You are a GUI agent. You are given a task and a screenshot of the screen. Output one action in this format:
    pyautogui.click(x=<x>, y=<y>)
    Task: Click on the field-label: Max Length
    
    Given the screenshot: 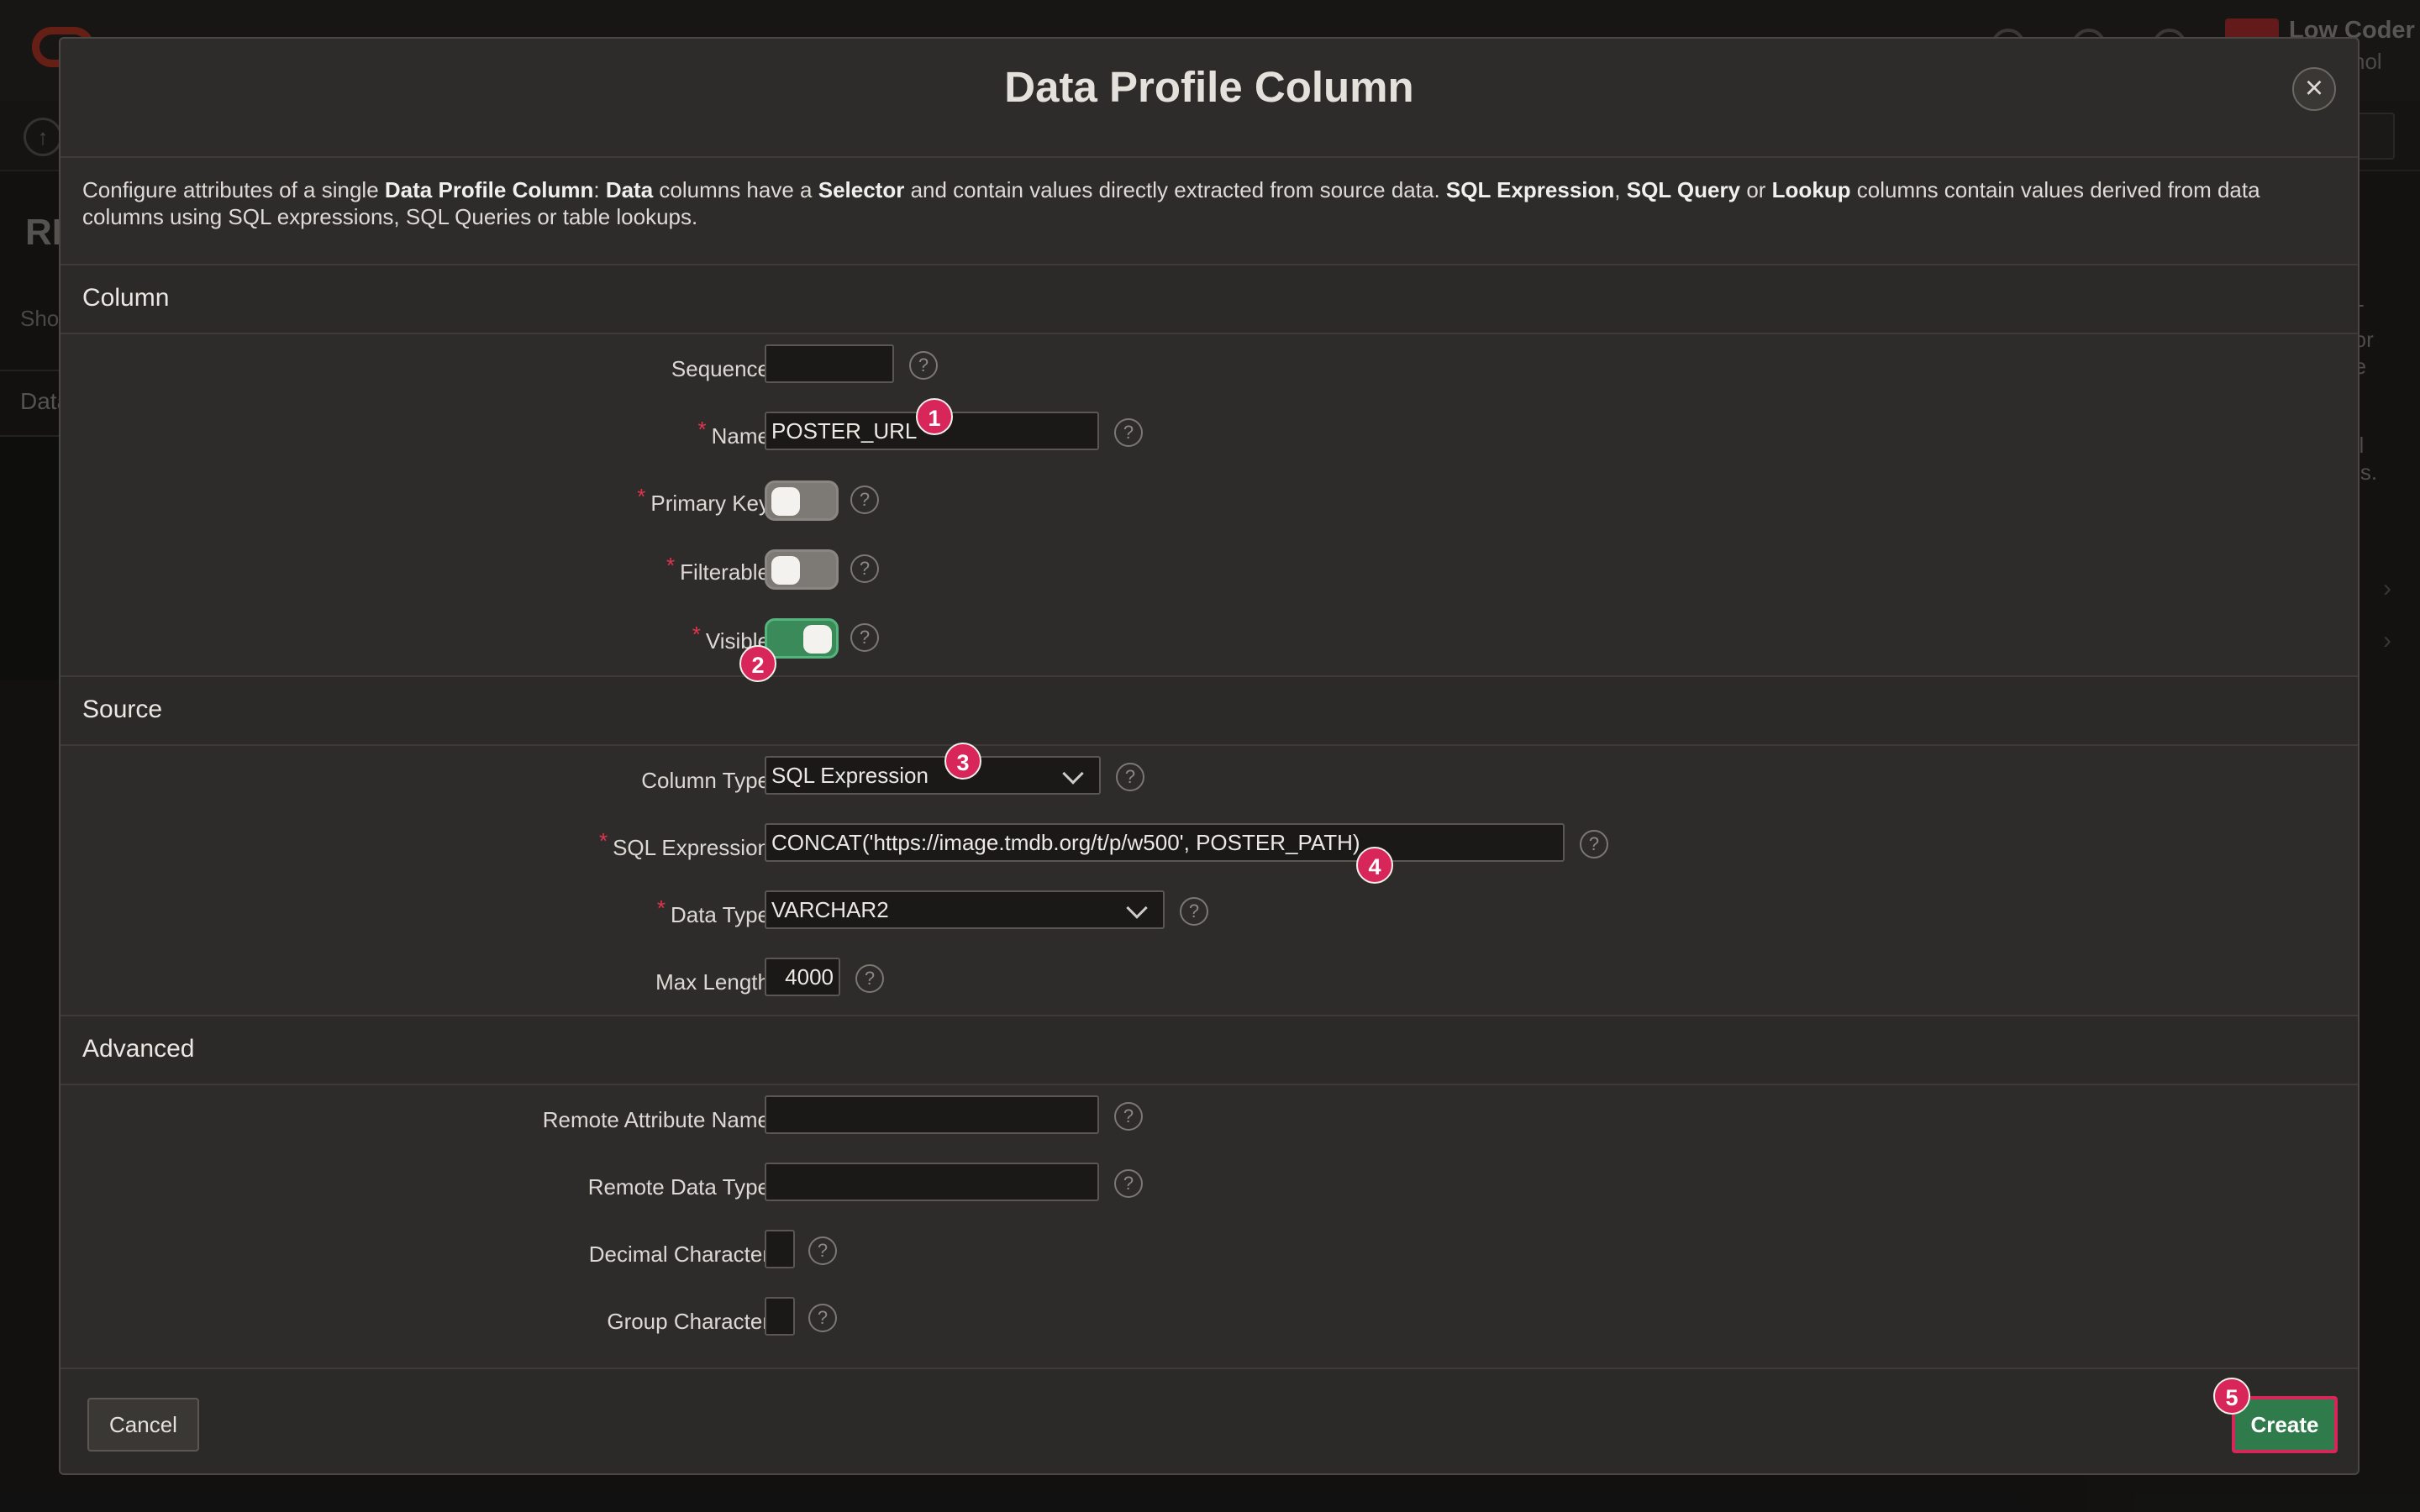 What is the action you would take?
    pyautogui.click(x=712, y=982)
    